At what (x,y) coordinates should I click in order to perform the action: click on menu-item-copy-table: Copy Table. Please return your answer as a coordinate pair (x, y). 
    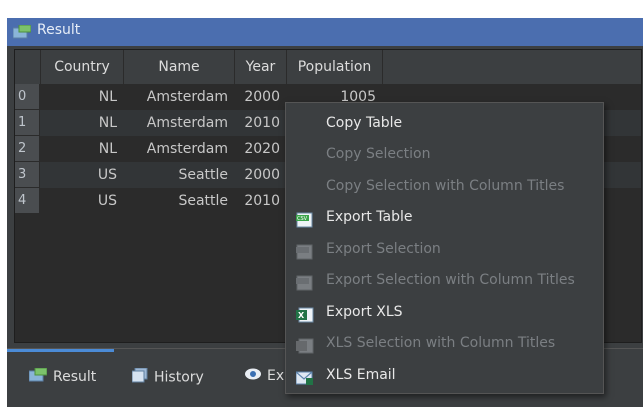
    Looking at the image, I should click on (444, 123).